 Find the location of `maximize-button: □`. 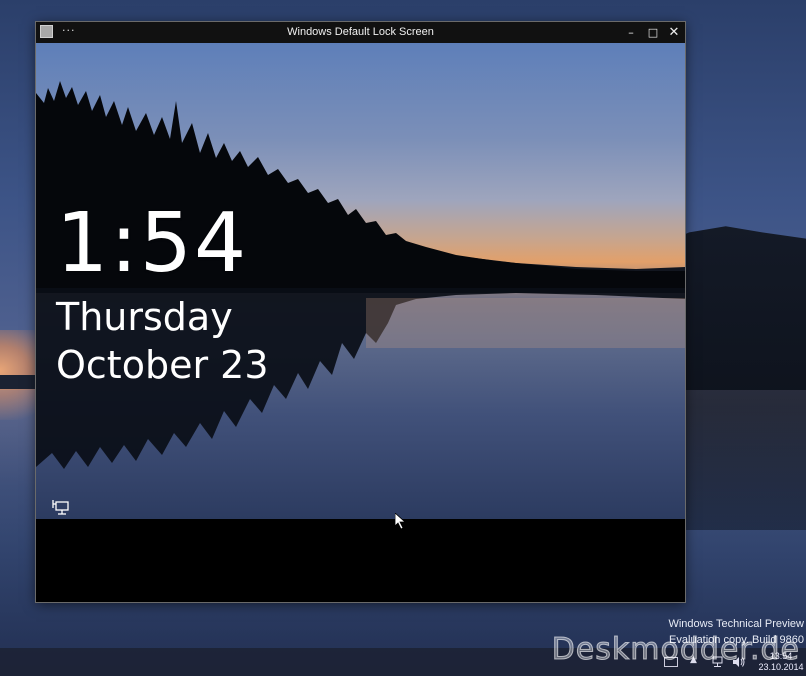

maximize-button: □ is located at coordinates (653, 32).